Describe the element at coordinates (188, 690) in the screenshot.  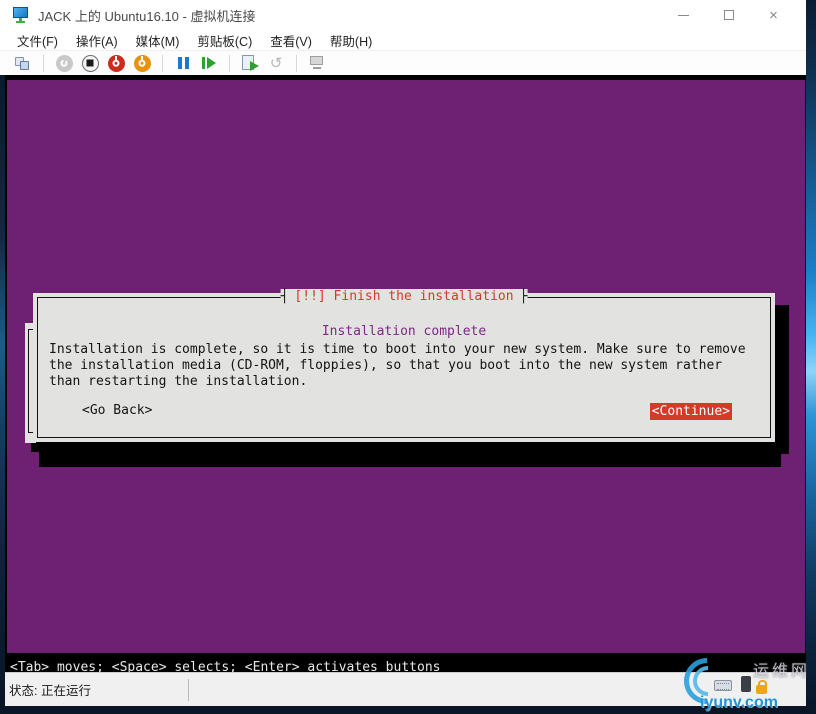
I see `status-bar-separator` at that location.